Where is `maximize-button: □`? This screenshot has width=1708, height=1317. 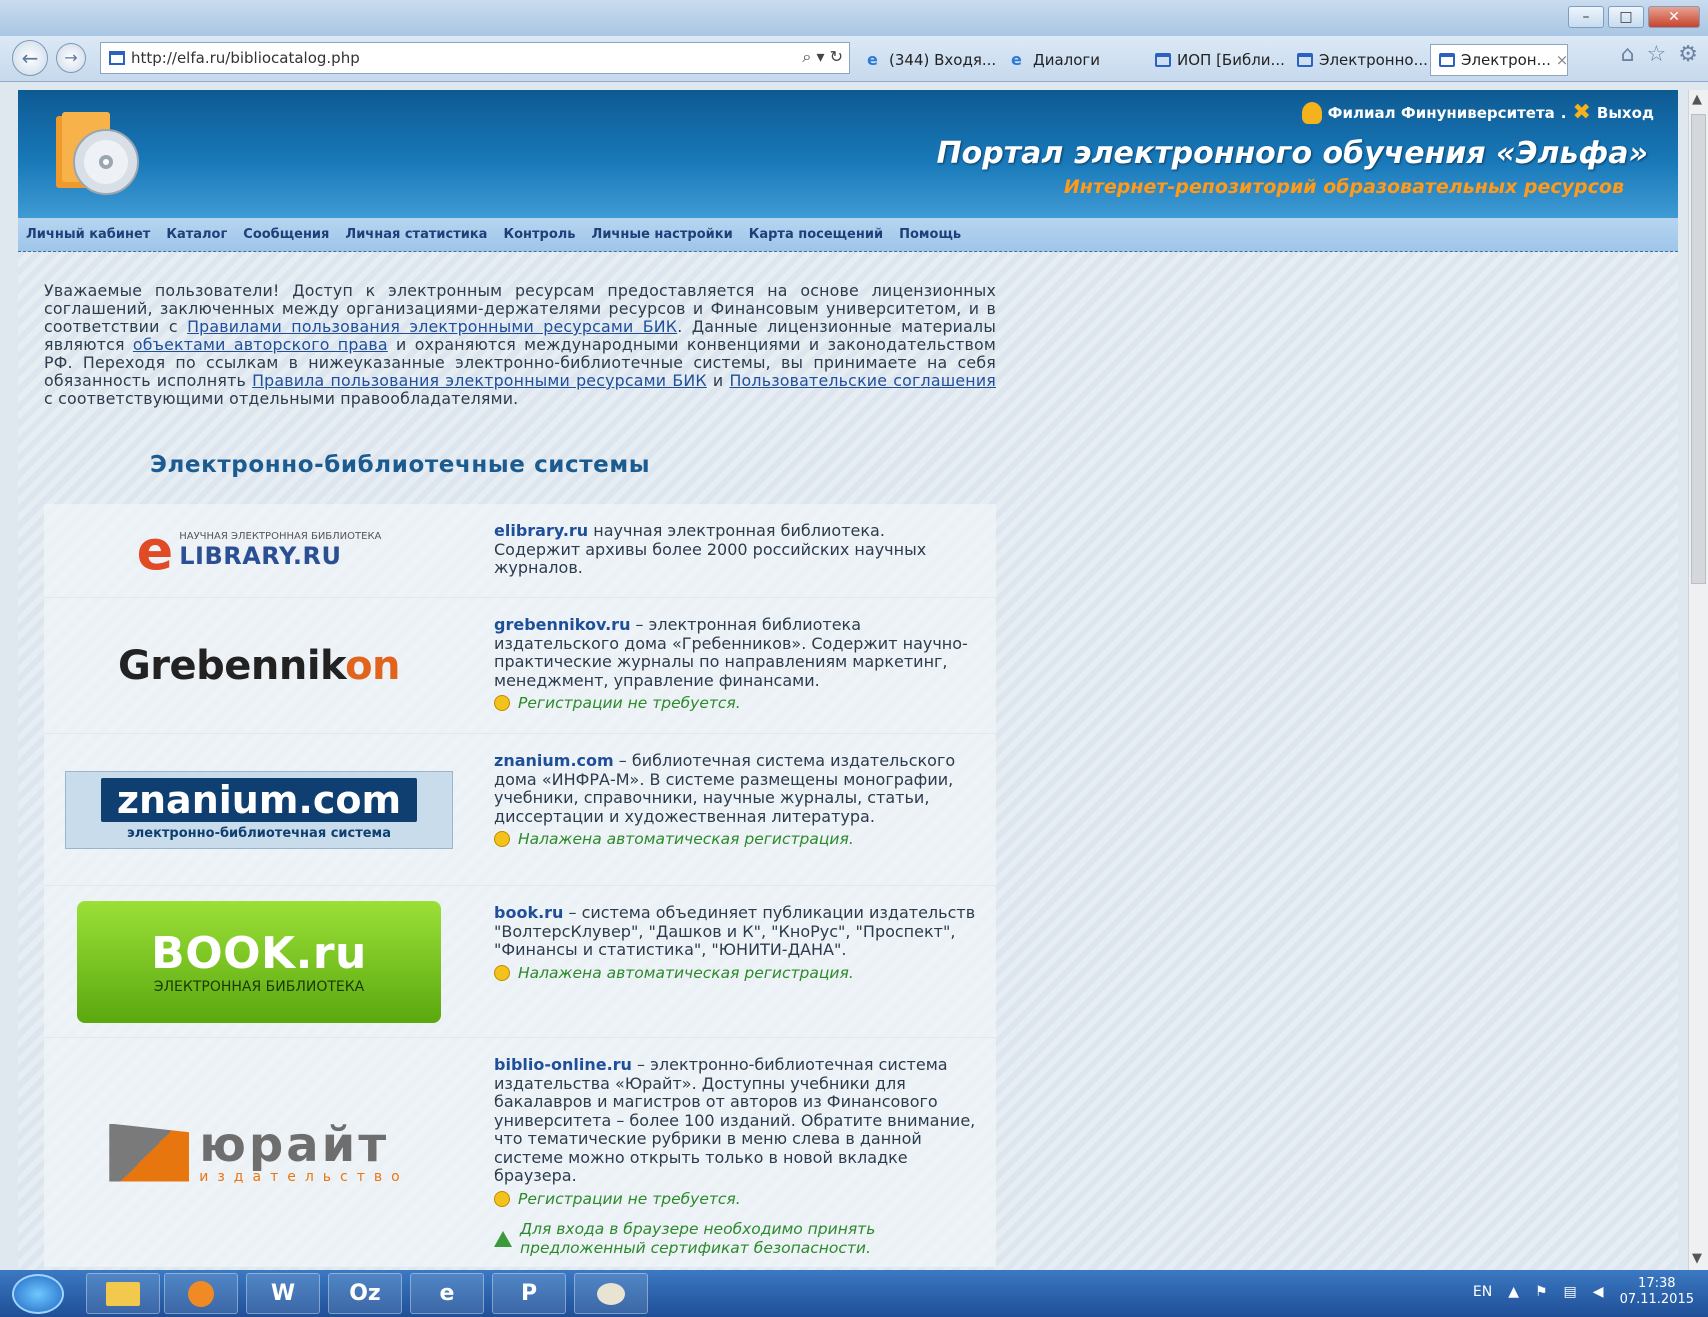
maximize-button: □ is located at coordinates (1626, 17).